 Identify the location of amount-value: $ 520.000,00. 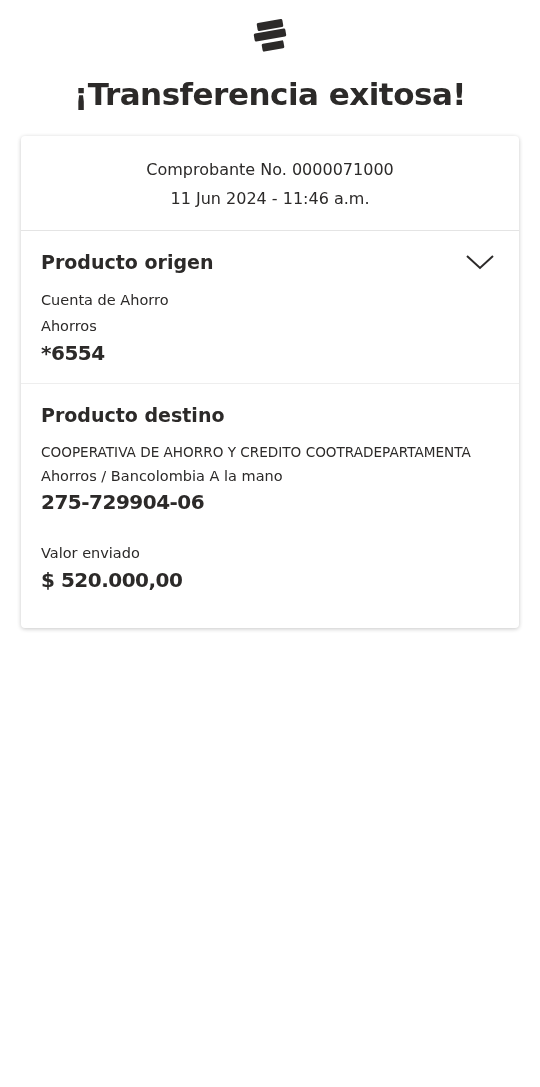
(112, 580).